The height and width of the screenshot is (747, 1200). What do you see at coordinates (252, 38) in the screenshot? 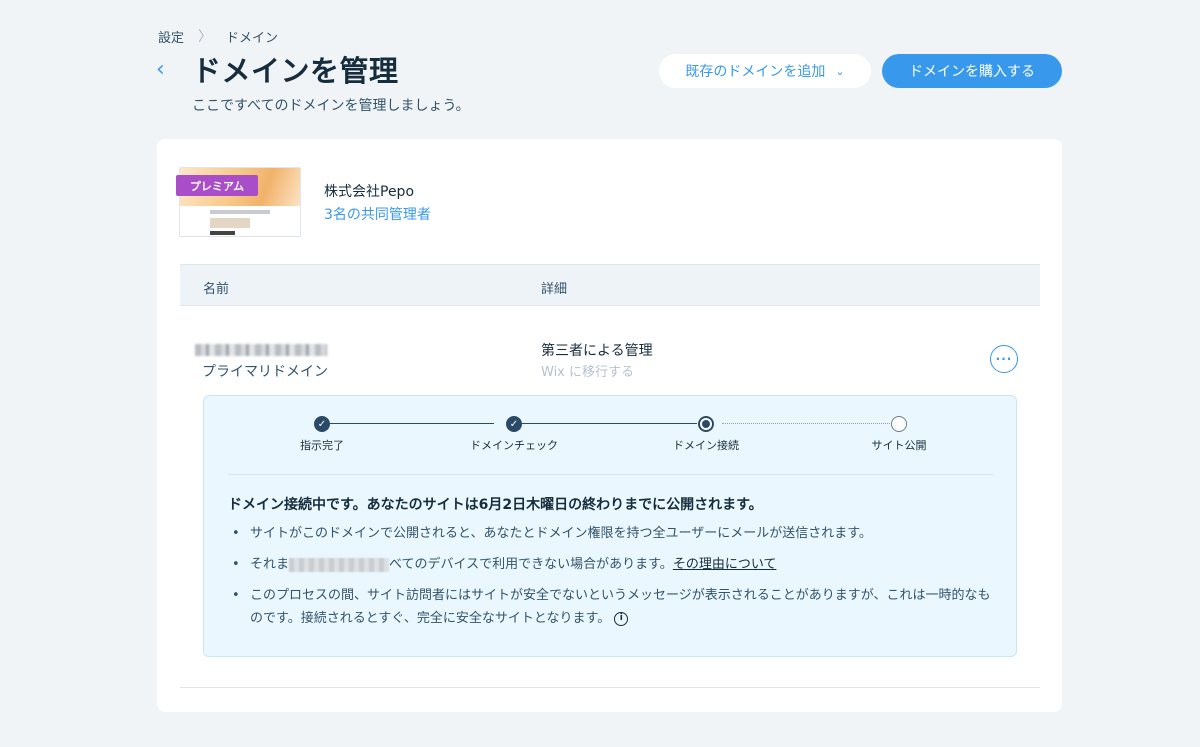
I see `breadcrumb-current: ドメイン` at bounding box center [252, 38].